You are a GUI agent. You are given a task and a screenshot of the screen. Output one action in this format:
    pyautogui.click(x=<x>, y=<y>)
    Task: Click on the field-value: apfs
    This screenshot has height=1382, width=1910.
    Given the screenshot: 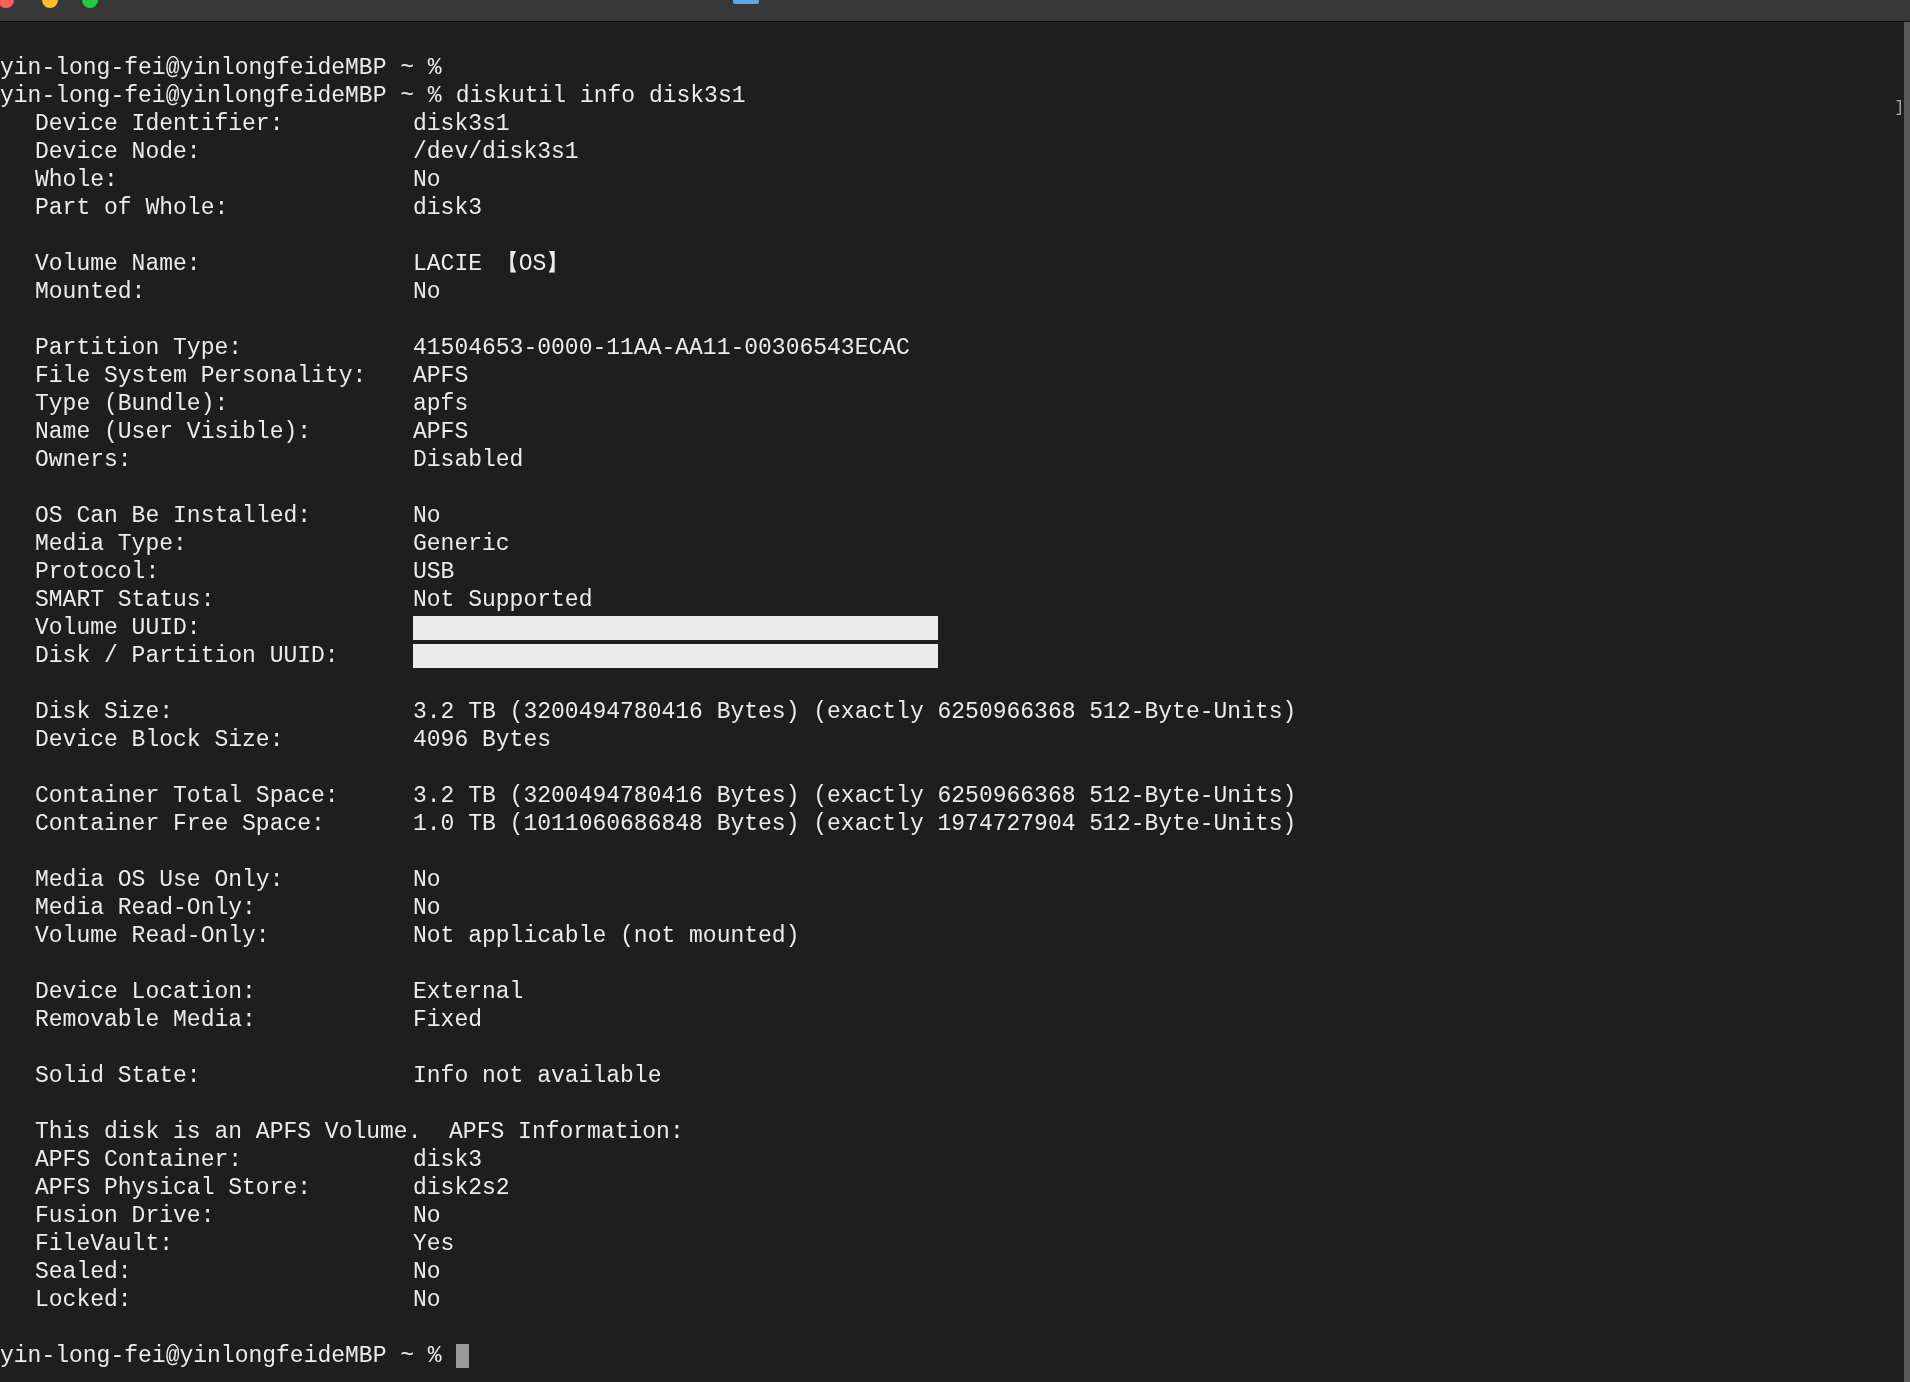 What is the action you would take?
    pyautogui.click(x=441, y=404)
    